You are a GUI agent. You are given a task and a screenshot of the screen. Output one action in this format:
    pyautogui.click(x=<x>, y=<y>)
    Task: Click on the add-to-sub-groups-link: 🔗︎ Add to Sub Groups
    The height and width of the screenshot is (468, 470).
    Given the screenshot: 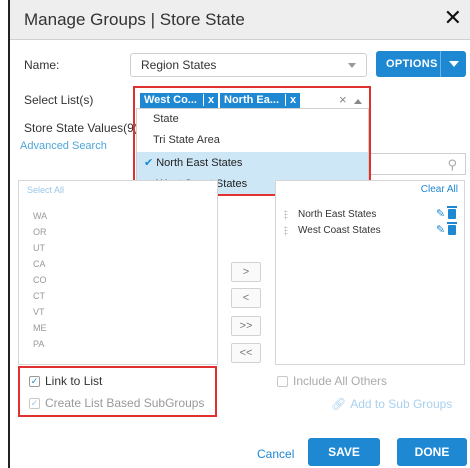 What is the action you would take?
    pyautogui.click(x=391, y=404)
    